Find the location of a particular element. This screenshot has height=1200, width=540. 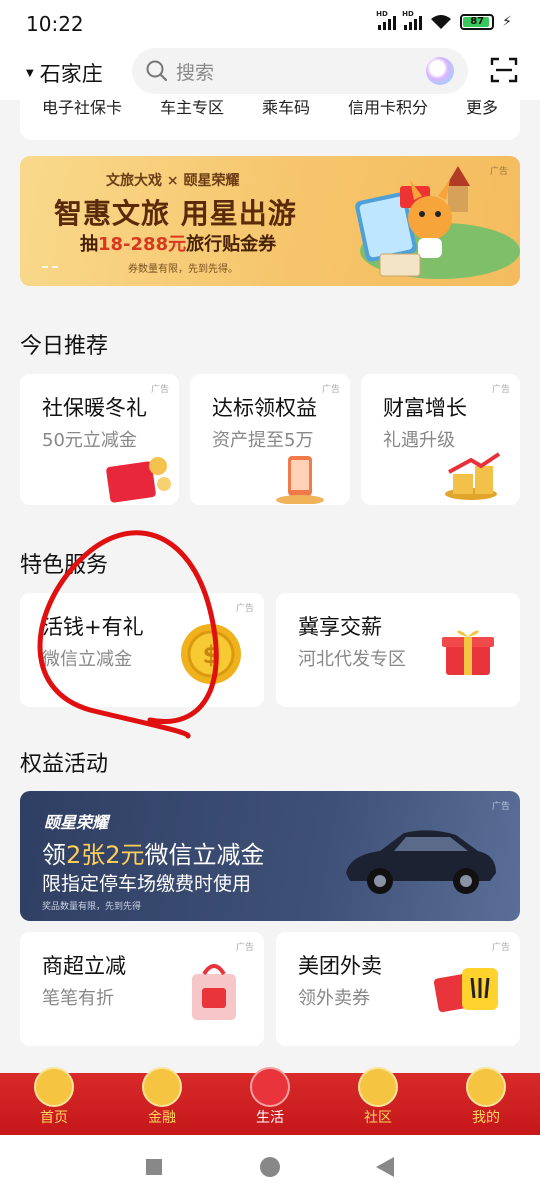

parking-note: 奖品数量有限，先到先得 is located at coordinates (92, 907).